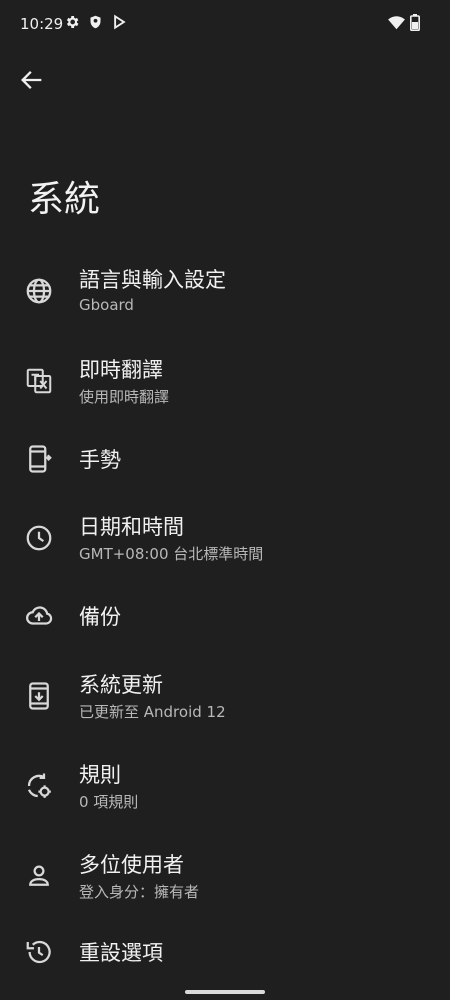 The width and height of the screenshot is (450, 1000). I want to click on item-subtitle: GMT+08:00 台北標準時間, so click(171, 554).